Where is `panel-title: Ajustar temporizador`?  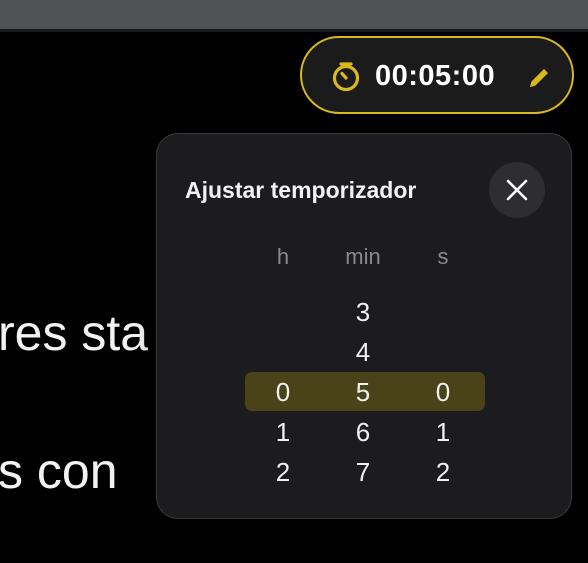 panel-title: Ajustar temporizador is located at coordinates (301, 190).